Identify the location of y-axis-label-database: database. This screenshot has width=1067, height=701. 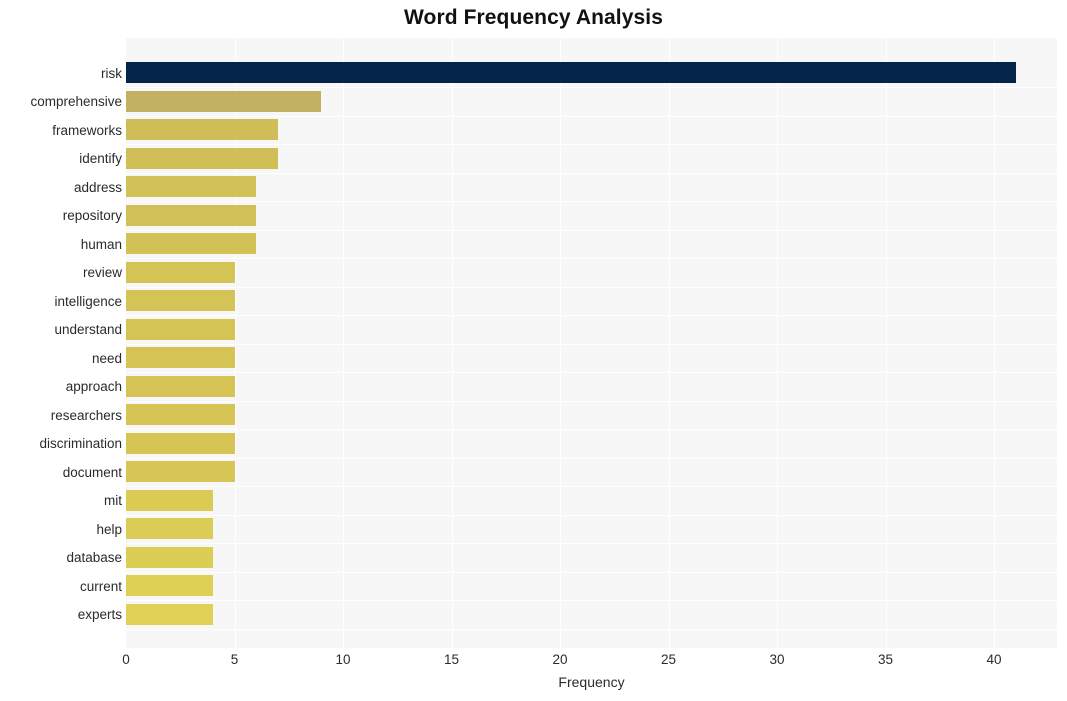
(94, 557).